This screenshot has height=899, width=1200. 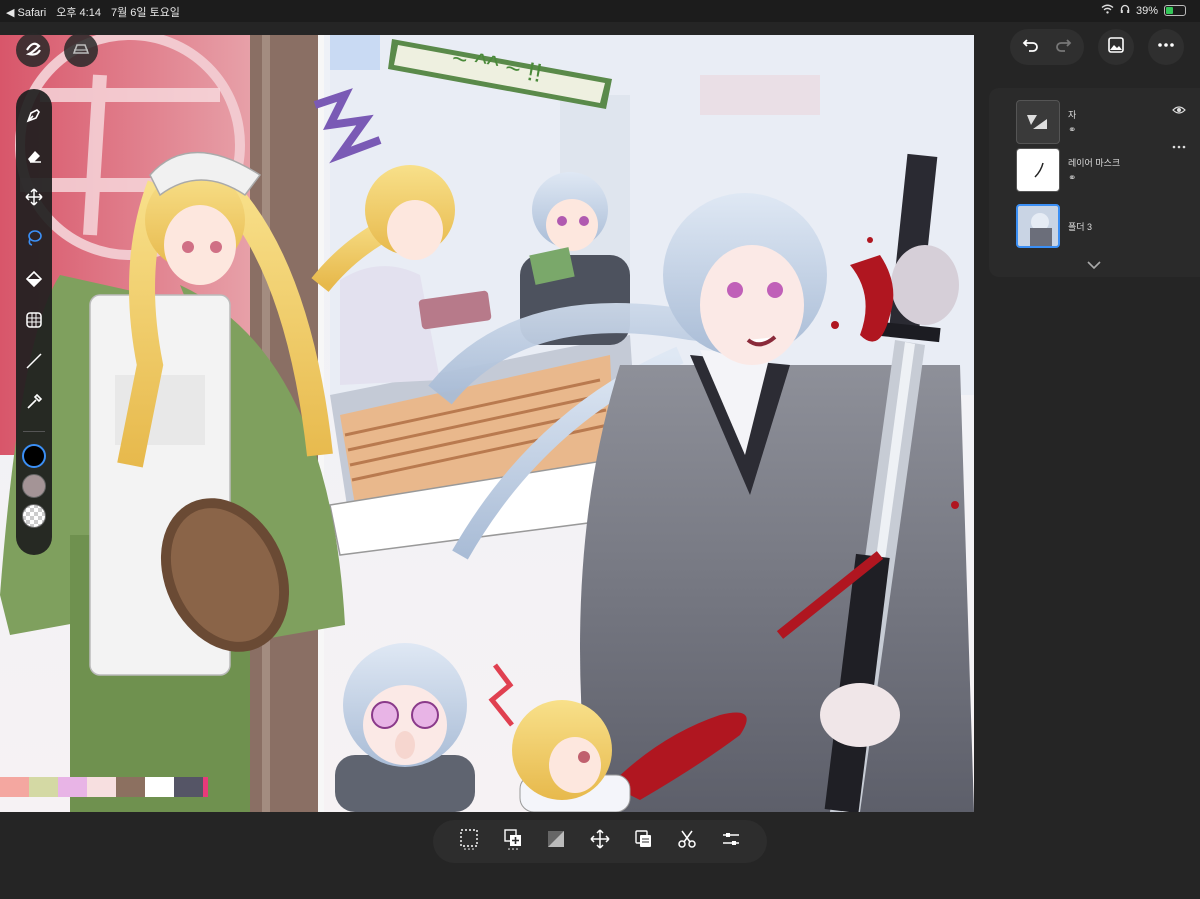 I want to click on cut-button, so click(x=687, y=842).